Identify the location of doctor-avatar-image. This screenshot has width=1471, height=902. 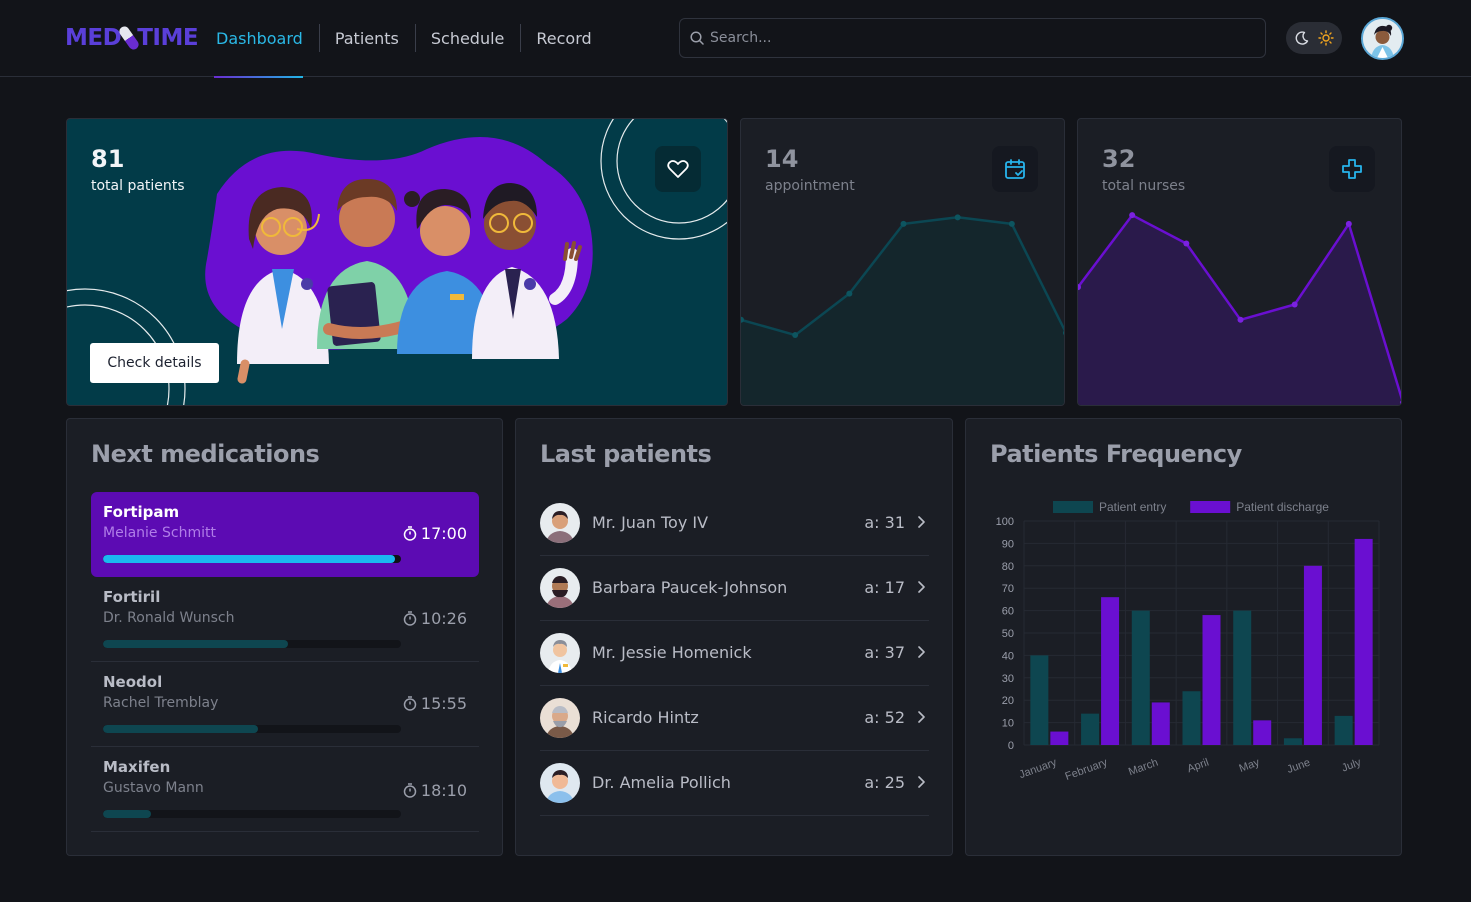
(1382, 38).